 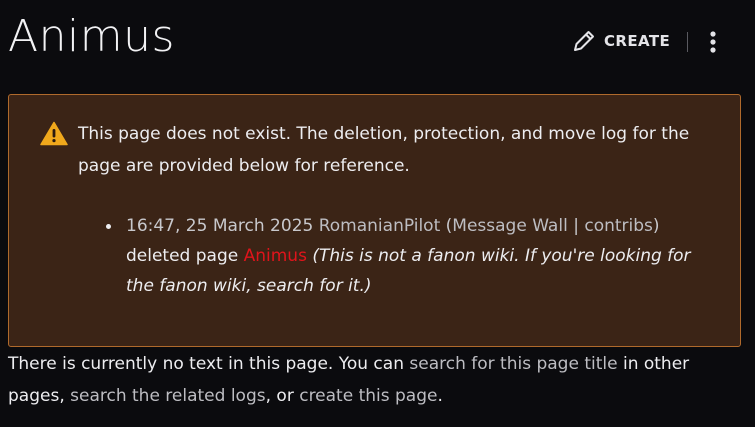 What do you see at coordinates (275, 256) in the screenshot?
I see `deleted-page-link: Animus` at bounding box center [275, 256].